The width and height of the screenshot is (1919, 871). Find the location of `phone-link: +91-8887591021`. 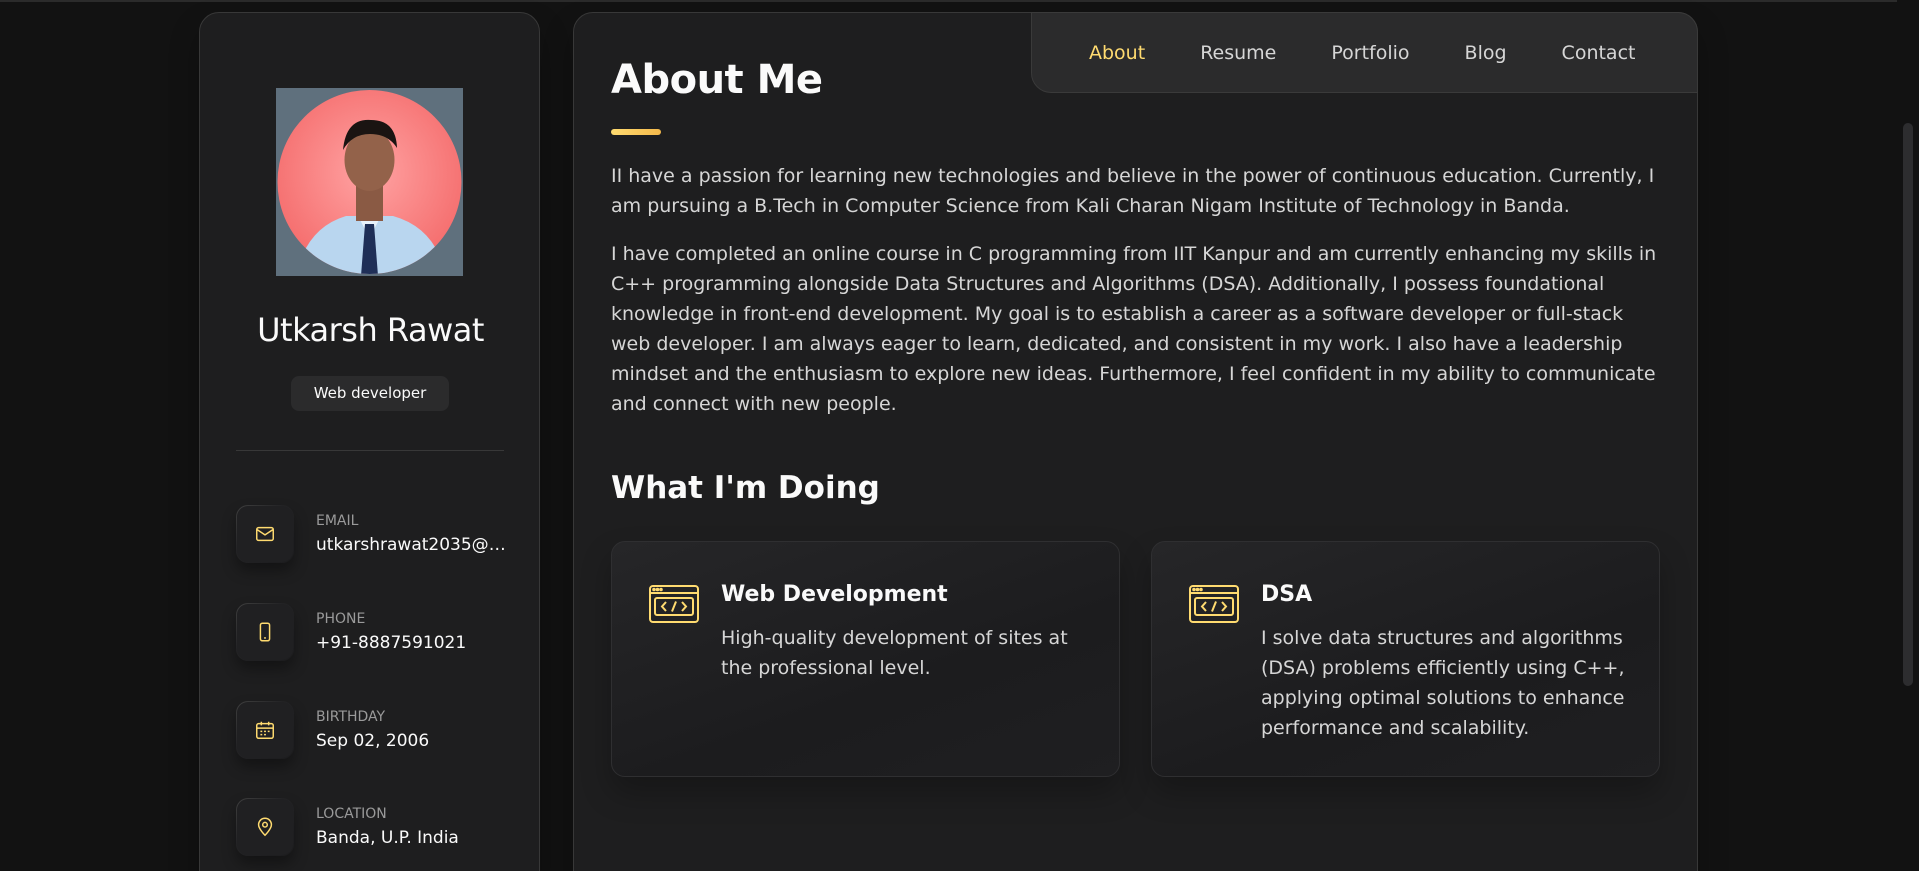

phone-link: +91-8887591021 is located at coordinates (411, 643).